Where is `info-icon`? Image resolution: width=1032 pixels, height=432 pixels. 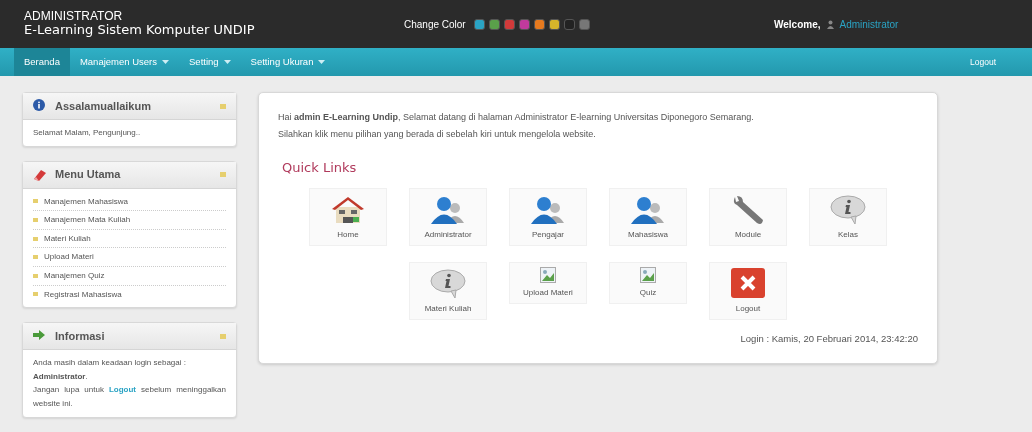 info-icon is located at coordinates (40, 106).